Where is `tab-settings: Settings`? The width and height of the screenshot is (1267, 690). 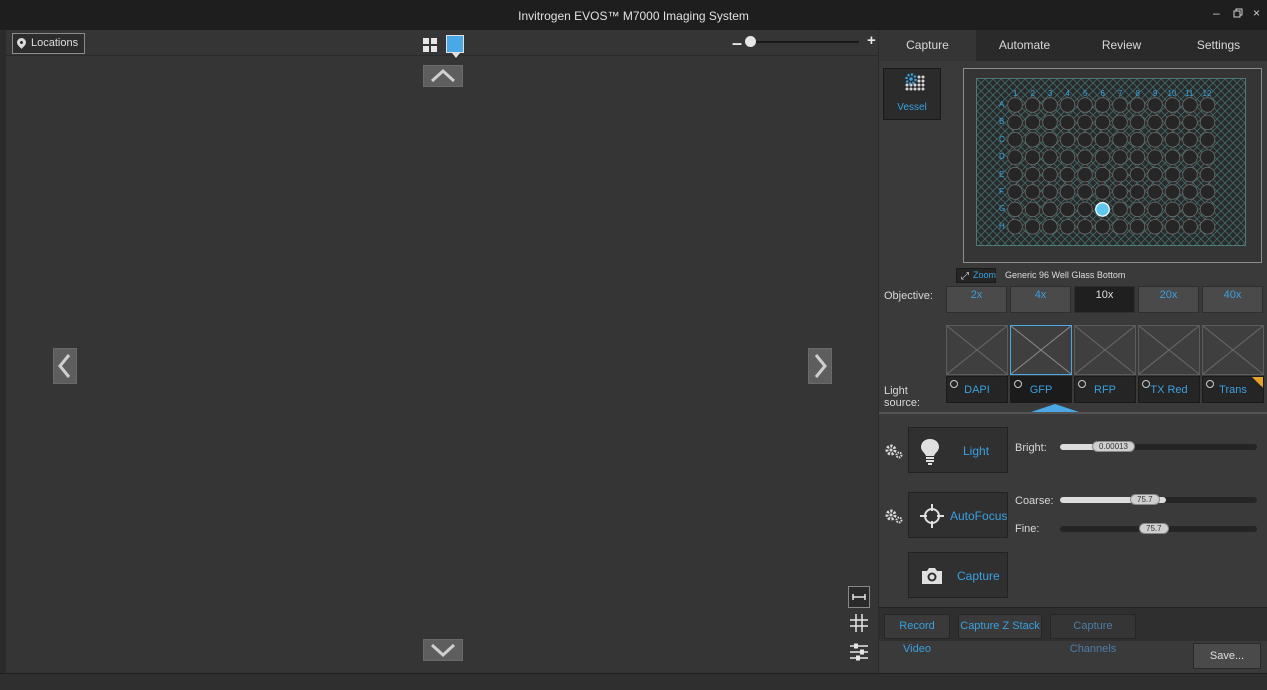 tab-settings: Settings is located at coordinates (1218, 45).